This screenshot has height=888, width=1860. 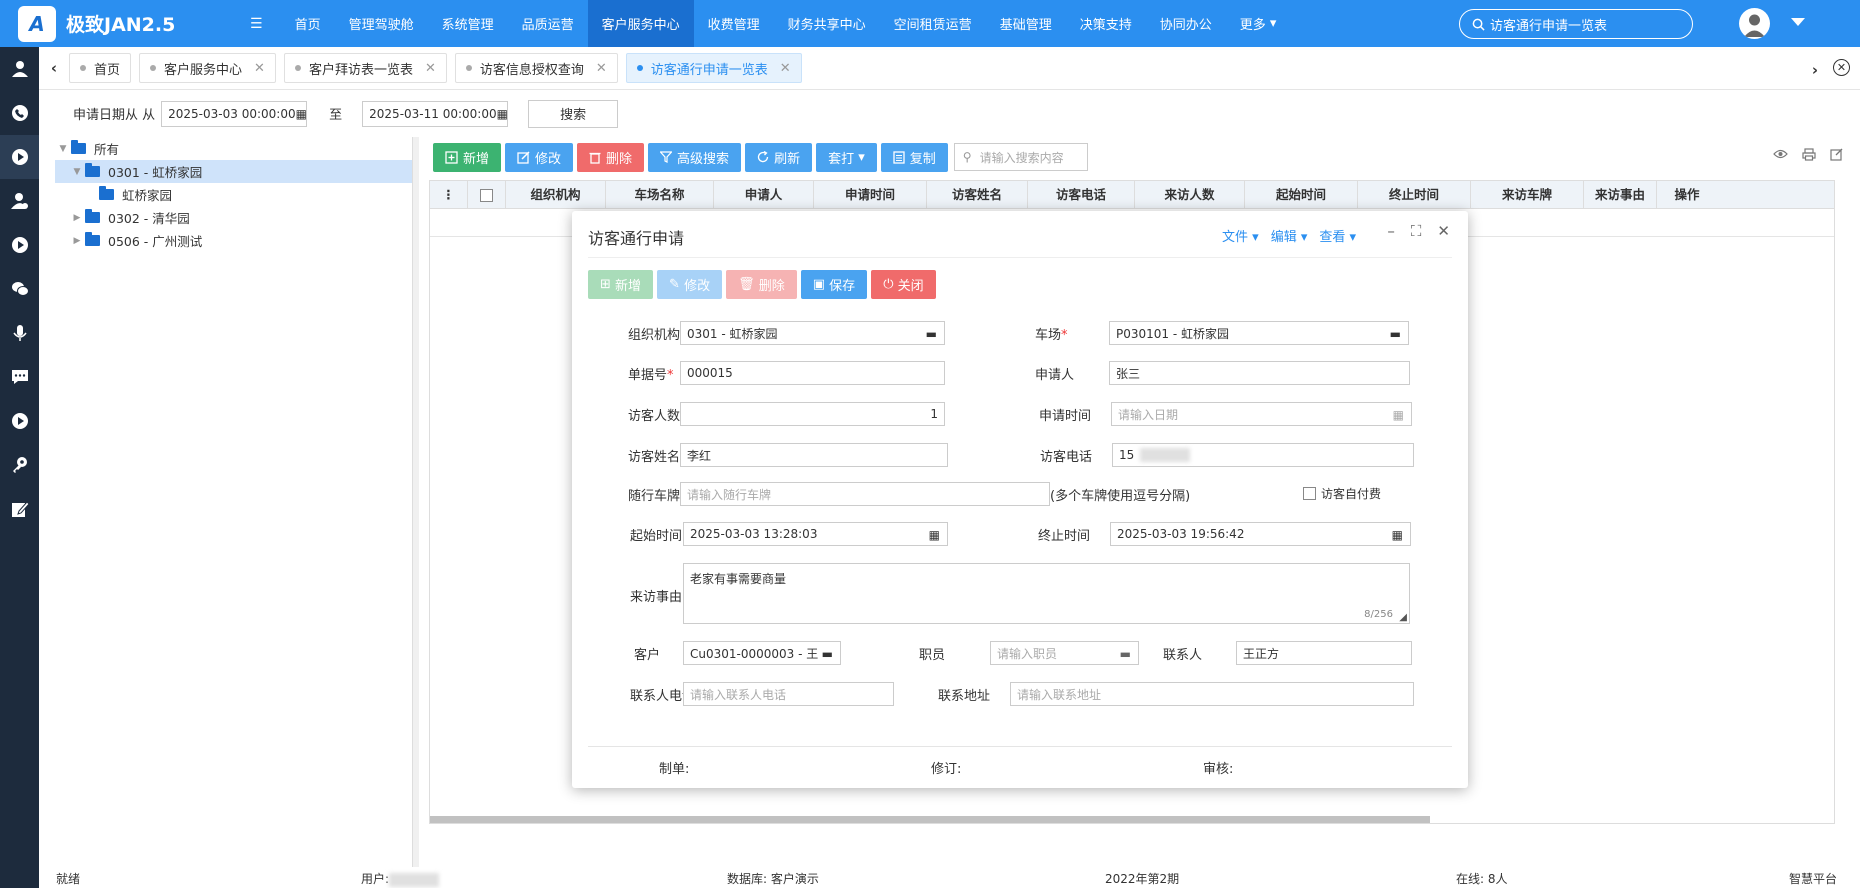 What do you see at coordinates (1798, 22) in the screenshot?
I see `user-menu-caret-icon` at bounding box center [1798, 22].